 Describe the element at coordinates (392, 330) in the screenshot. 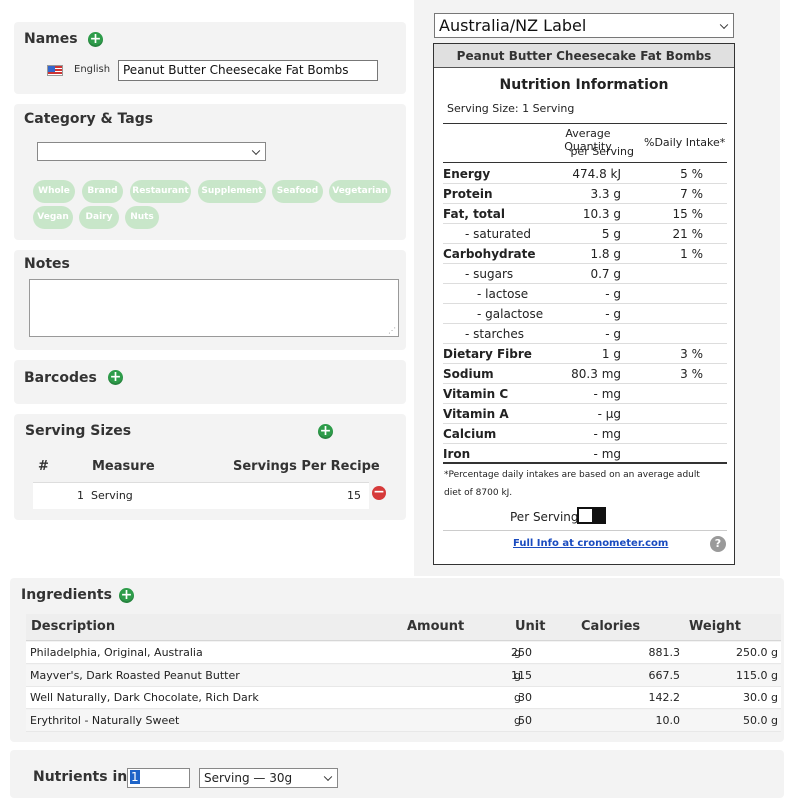

I see `resize-handle-icon: ⋰` at that location.